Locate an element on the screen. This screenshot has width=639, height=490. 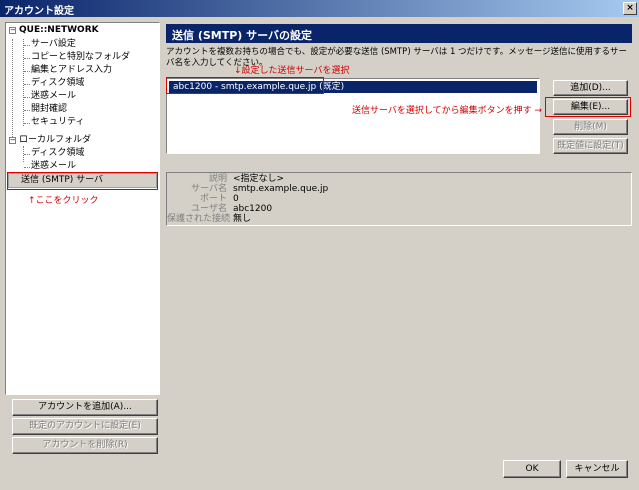
set-default-server-button: 既定値に設定(T) is located at coordinates (590, 146).